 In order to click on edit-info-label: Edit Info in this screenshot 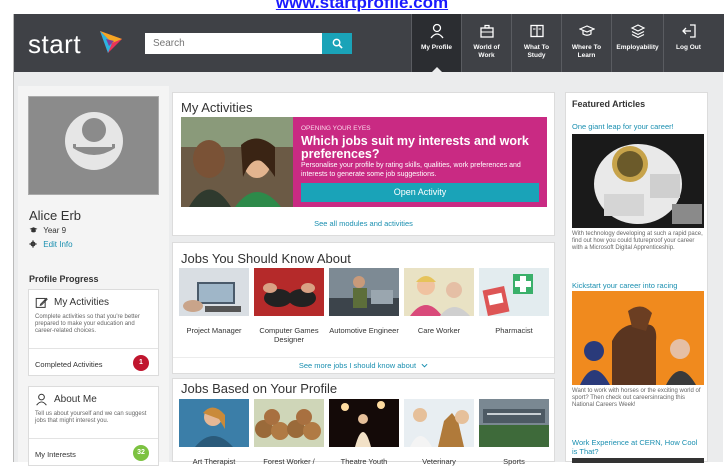, I will do `click(57, 244)`.